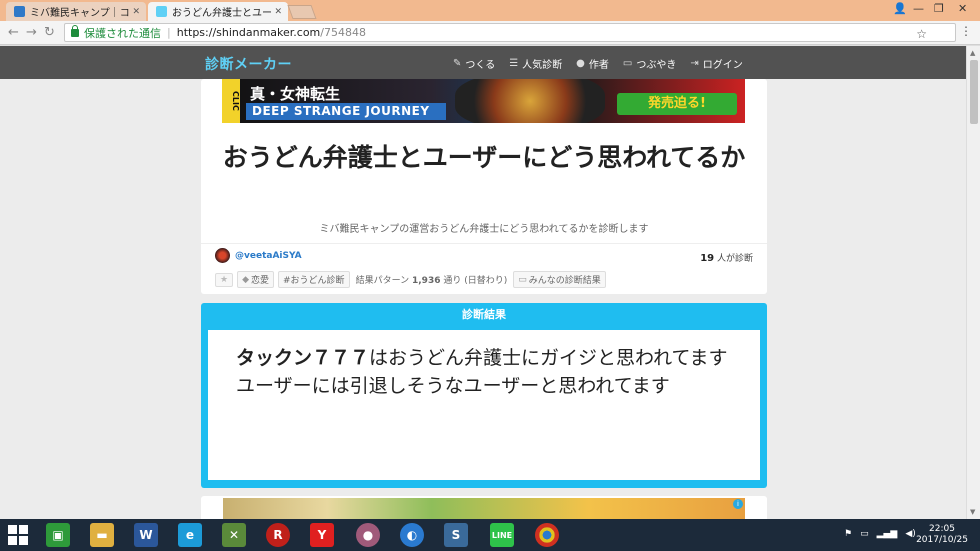 Image resolution: width=980 pixels, height=551 pixels. I want to click on login-icon: ⇥, so click(694, 63).